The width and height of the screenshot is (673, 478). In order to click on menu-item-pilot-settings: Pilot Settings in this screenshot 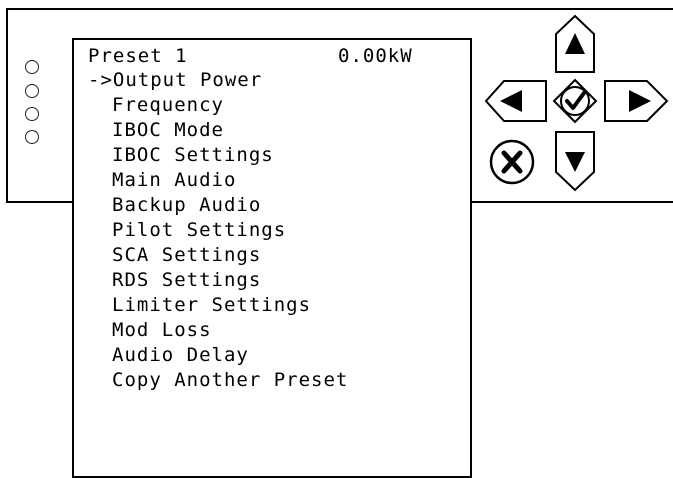, I will do `click(199, 230)`.